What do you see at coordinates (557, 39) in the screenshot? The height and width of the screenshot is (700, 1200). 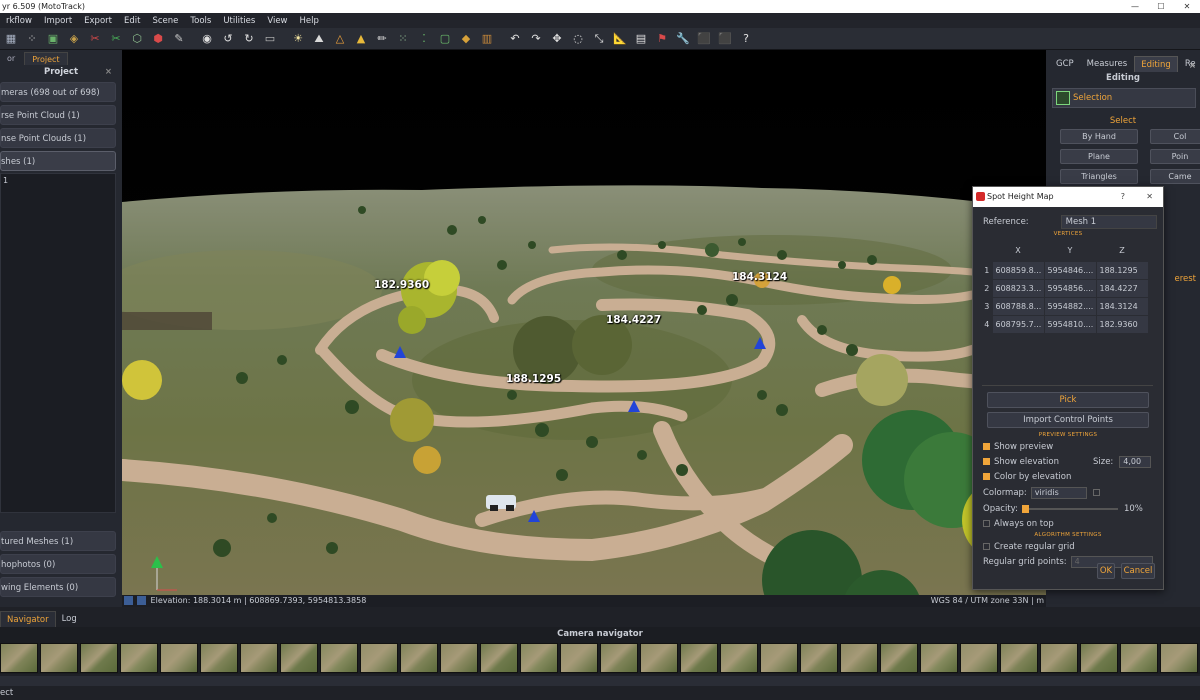 I see `move-icon: ✥` at bounding box center [557, 39].